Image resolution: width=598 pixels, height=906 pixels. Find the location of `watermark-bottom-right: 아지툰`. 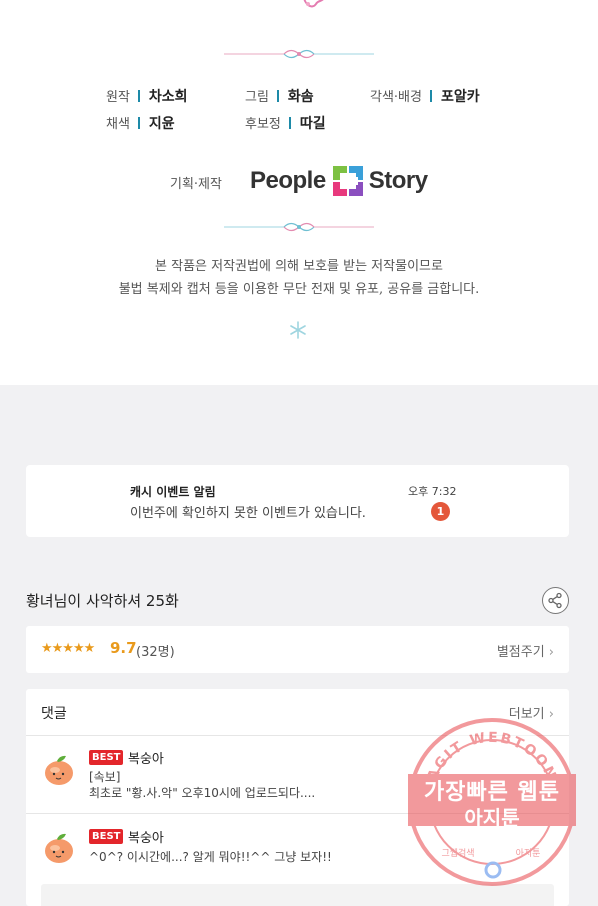

watermark-bottom-right: 아지툰 is located at coordinates (528, 853).